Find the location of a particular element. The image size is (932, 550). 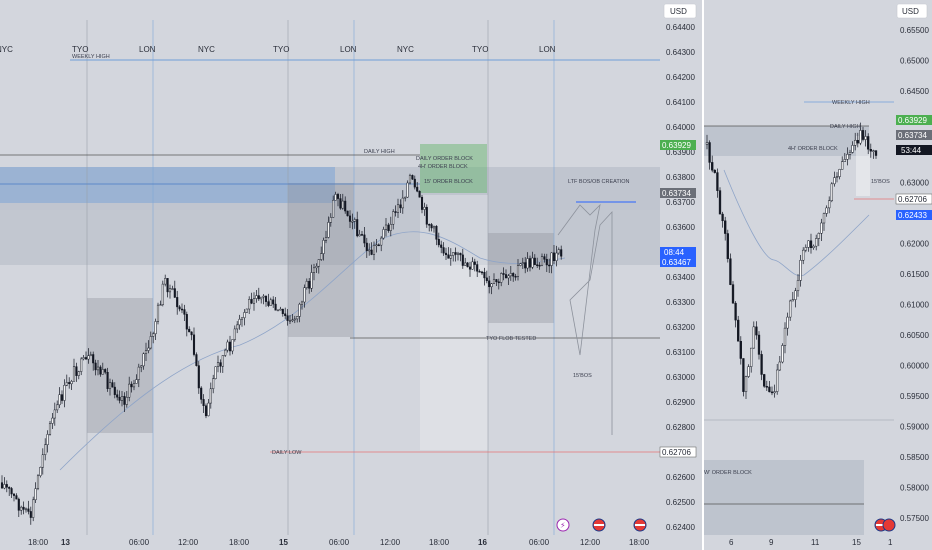

left-currency-button: USD is located at coordinates (678, 11).